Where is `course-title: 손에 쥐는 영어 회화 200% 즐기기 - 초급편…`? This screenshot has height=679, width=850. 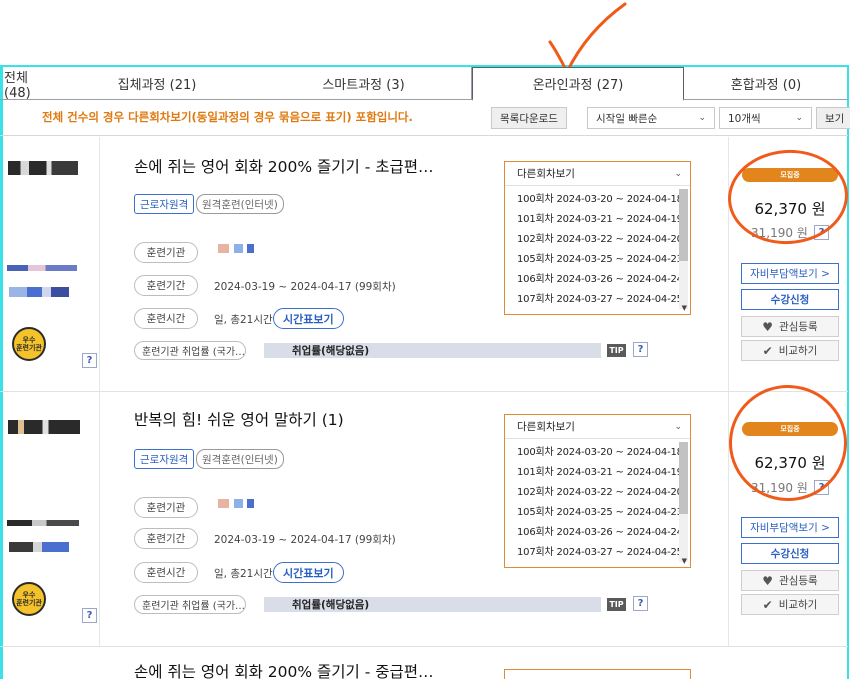
course-title: 손에 쥐는 영어 회화 200% 즐기기 - 초급편… is located at coordinates (284, 166).